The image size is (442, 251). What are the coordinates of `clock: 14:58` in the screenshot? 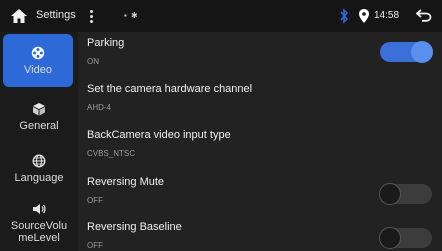 It's located at (387, 15).